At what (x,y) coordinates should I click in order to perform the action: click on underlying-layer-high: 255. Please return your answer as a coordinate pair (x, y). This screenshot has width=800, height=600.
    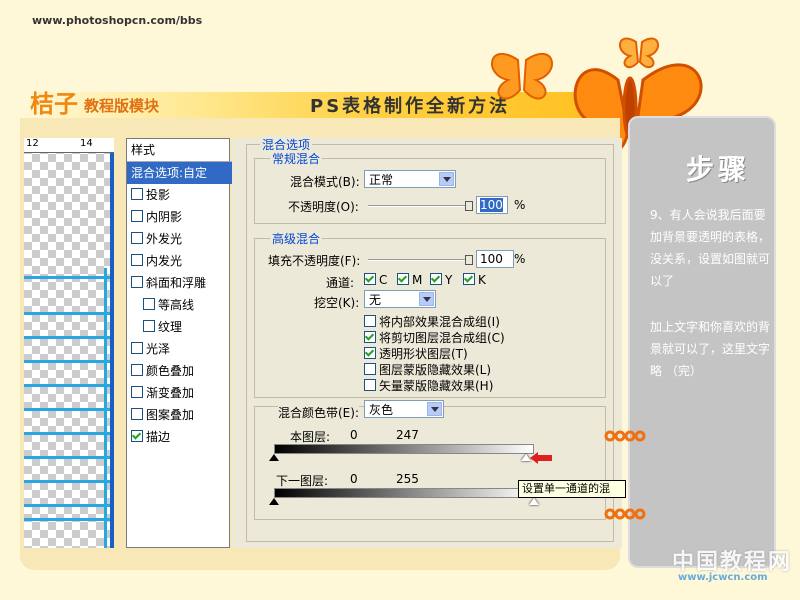
    Looking at the image, I should click on (407, 479).